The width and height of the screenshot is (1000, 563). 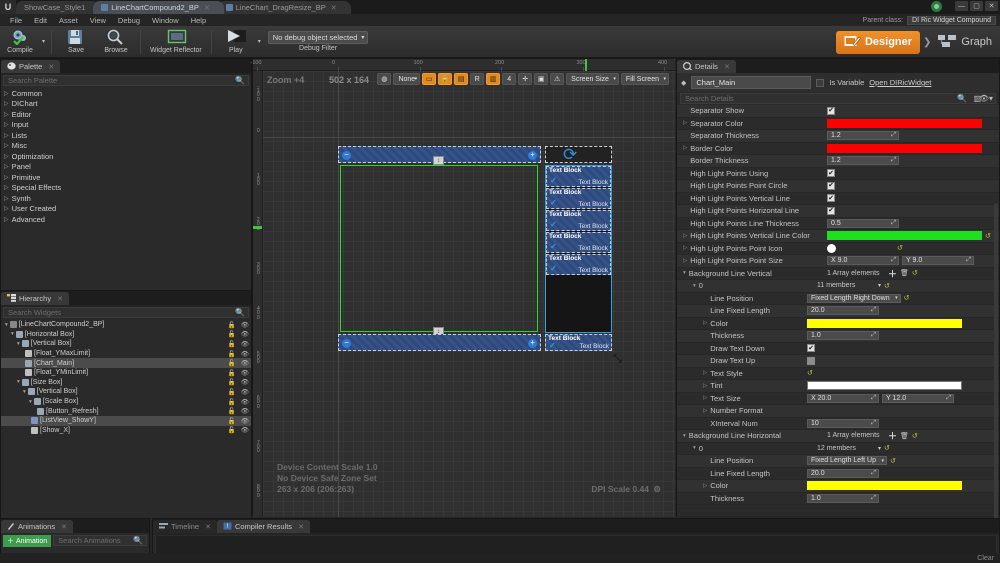 What do you see at coordinates (126, 383) in the screenshot?
I see `hierarchy-node: ▾ [Size Box] 🔓 👁` at bounding box center [126, 383].